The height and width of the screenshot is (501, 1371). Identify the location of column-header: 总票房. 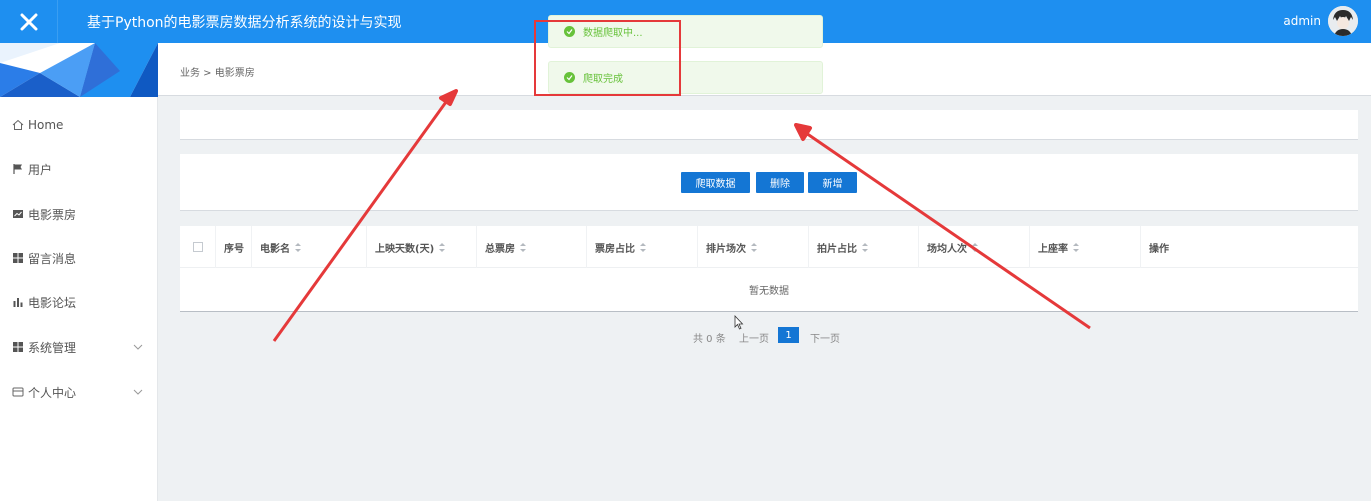
(532, 247).